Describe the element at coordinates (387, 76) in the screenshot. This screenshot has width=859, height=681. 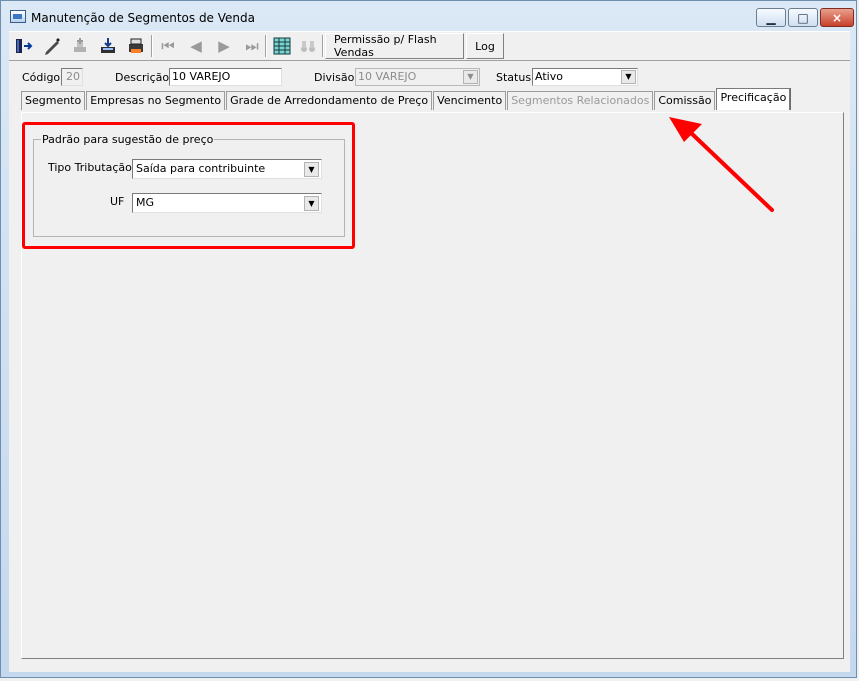
I see `divisao-value: 10 VAREJO` at that location.